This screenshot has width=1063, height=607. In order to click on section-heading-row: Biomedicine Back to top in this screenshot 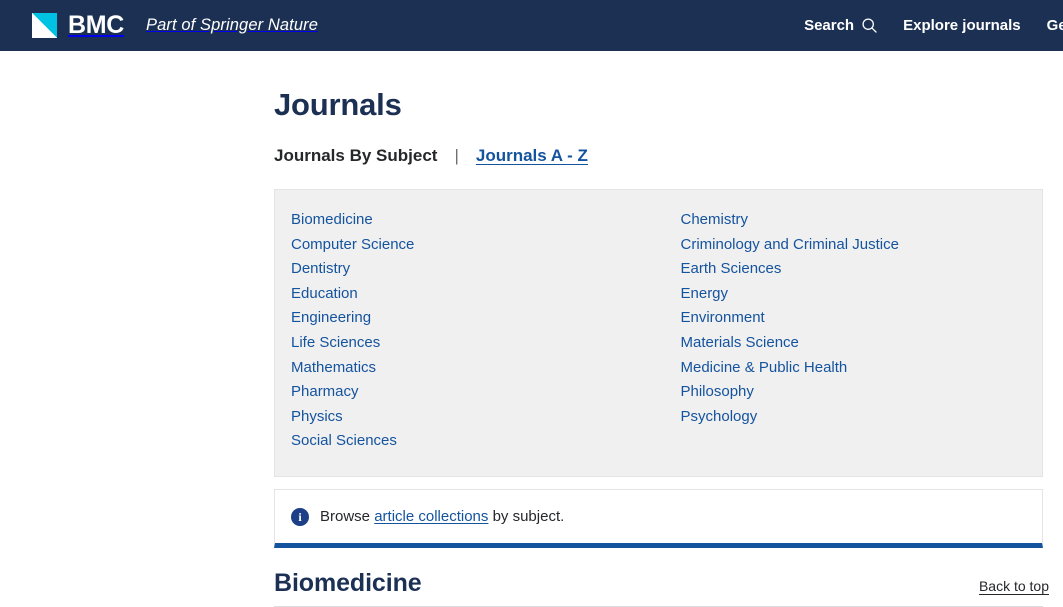, I will do `click(661, 588)`.